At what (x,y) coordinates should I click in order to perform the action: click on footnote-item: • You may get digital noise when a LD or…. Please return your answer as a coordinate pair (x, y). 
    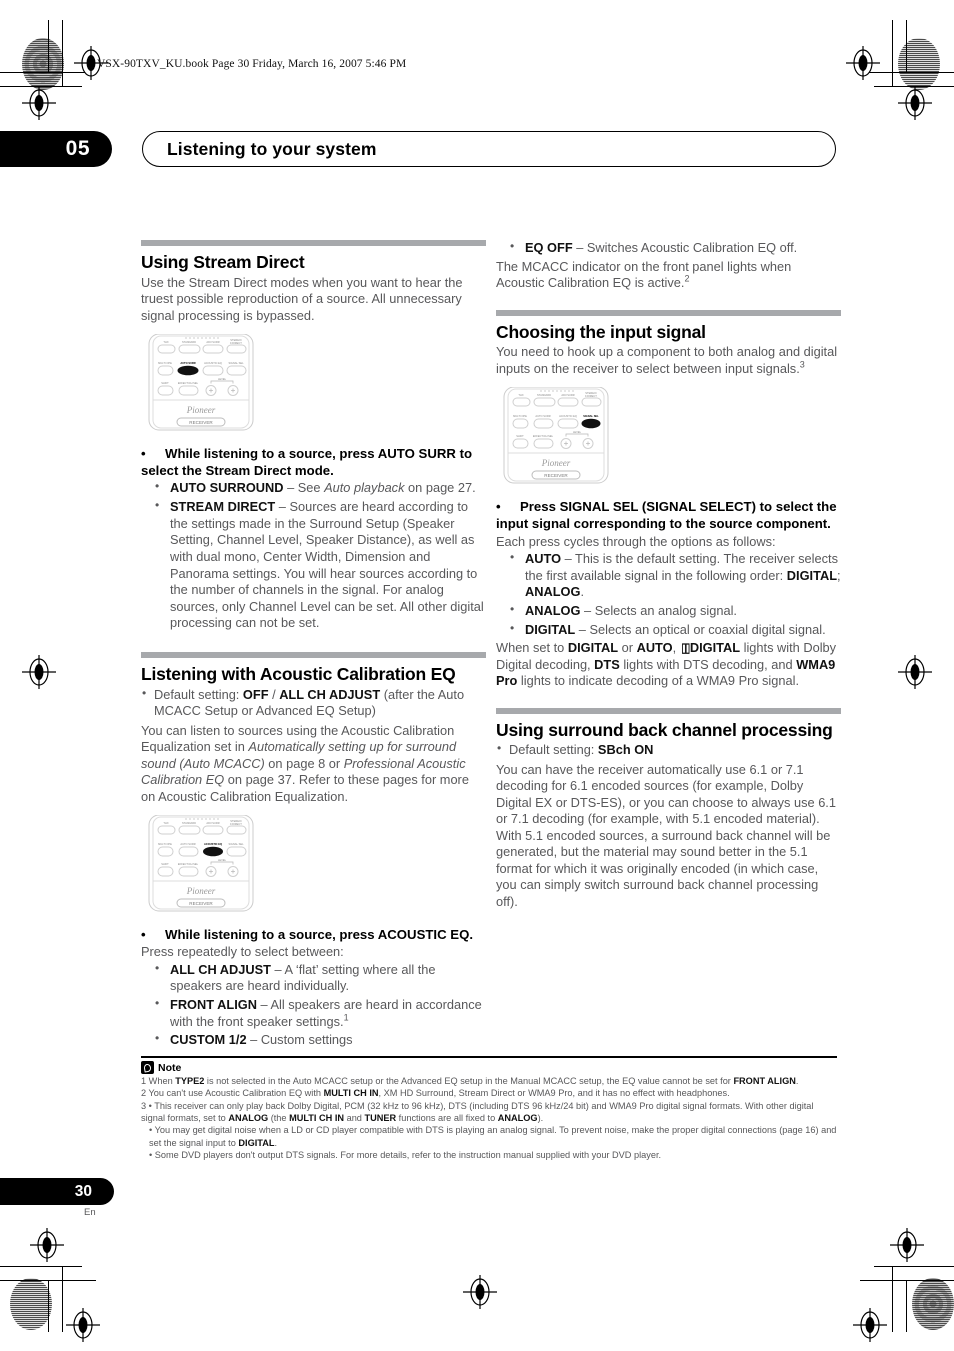
    Looking at the image, I should click on (493, 1136).